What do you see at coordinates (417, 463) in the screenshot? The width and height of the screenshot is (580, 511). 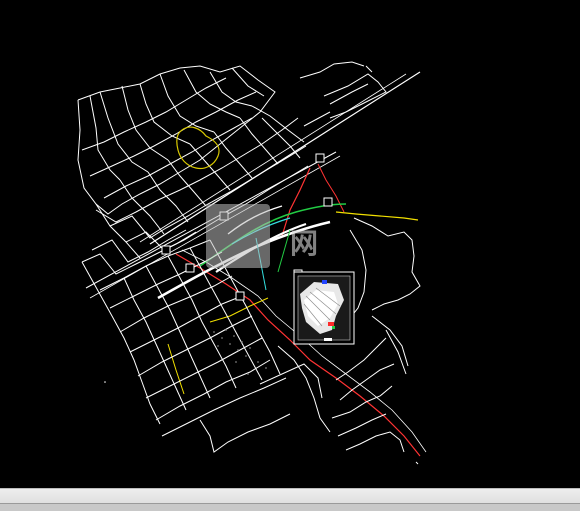 I see `view-cursor-tick` at bounding box center [417, 463].